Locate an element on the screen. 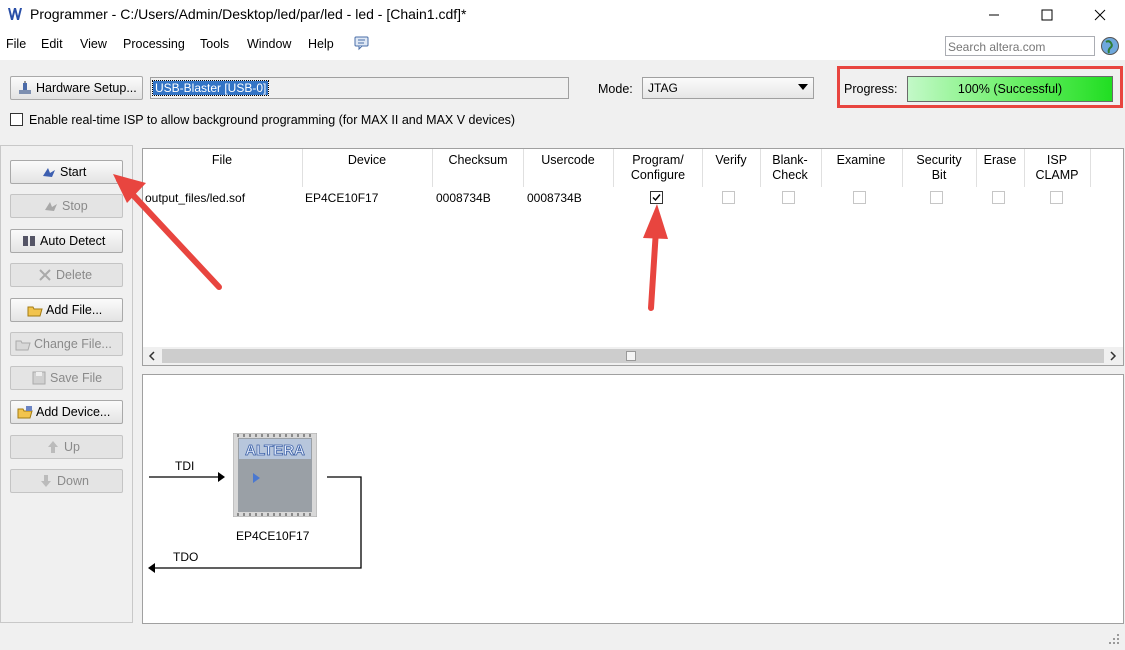 This screenshot has width=1125, height=650. up-button: Up is located at coordinates (66, 447).